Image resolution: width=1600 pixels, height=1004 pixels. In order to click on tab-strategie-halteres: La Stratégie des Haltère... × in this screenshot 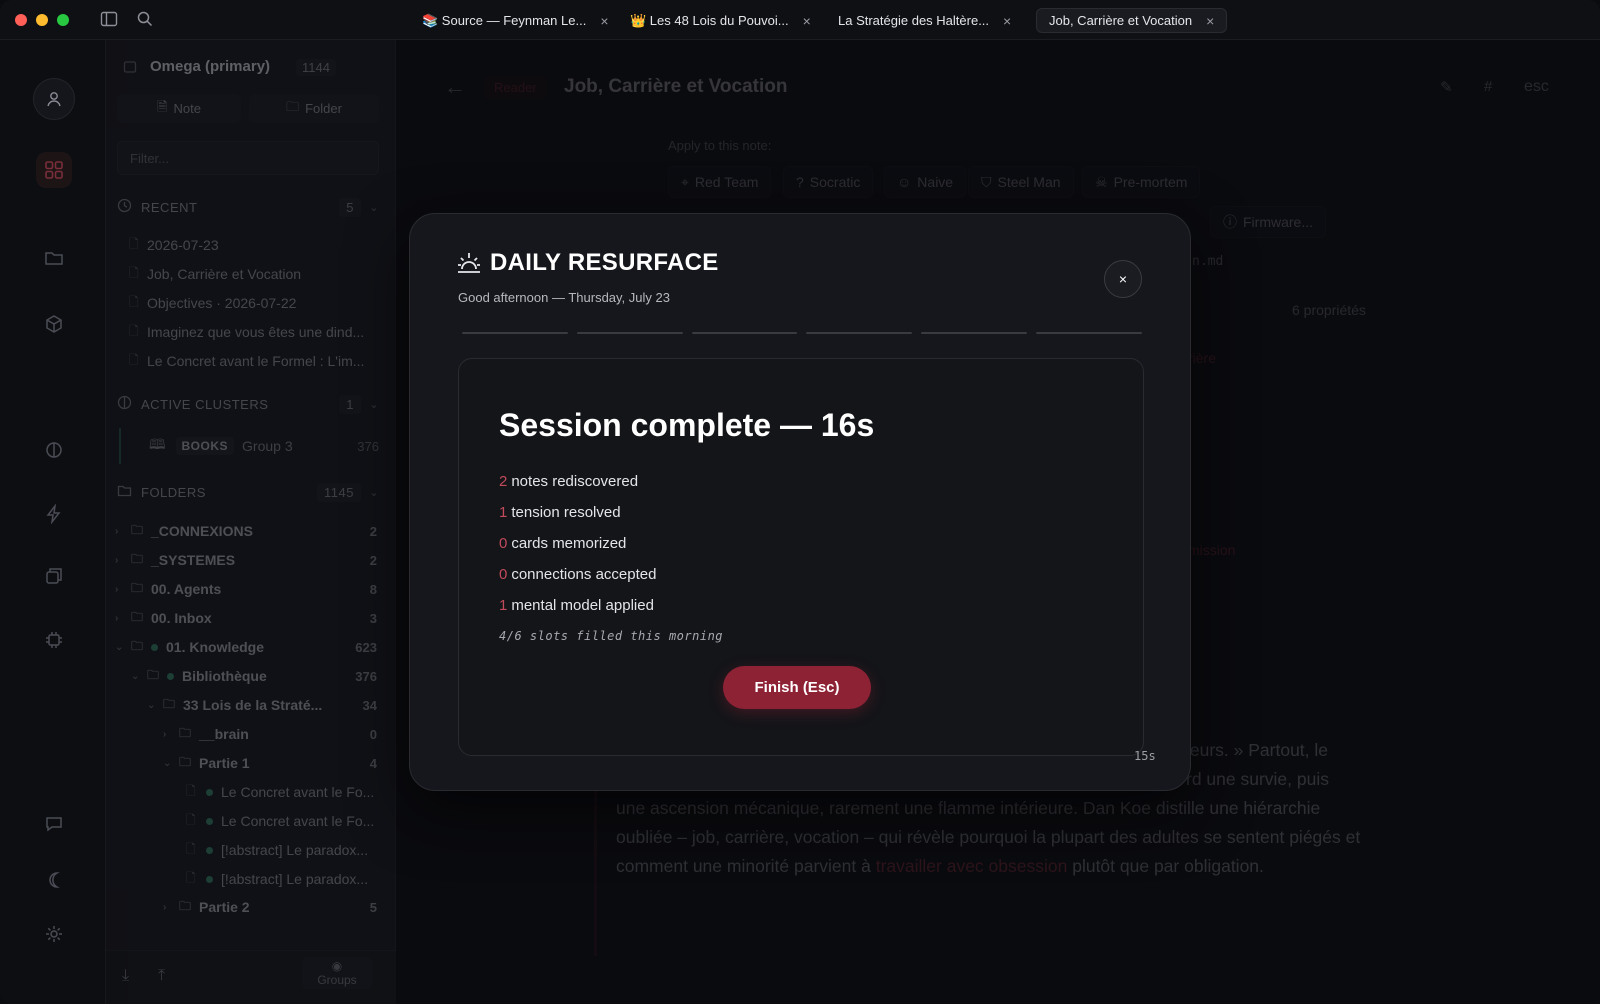, I will do `click(924, 20)`.